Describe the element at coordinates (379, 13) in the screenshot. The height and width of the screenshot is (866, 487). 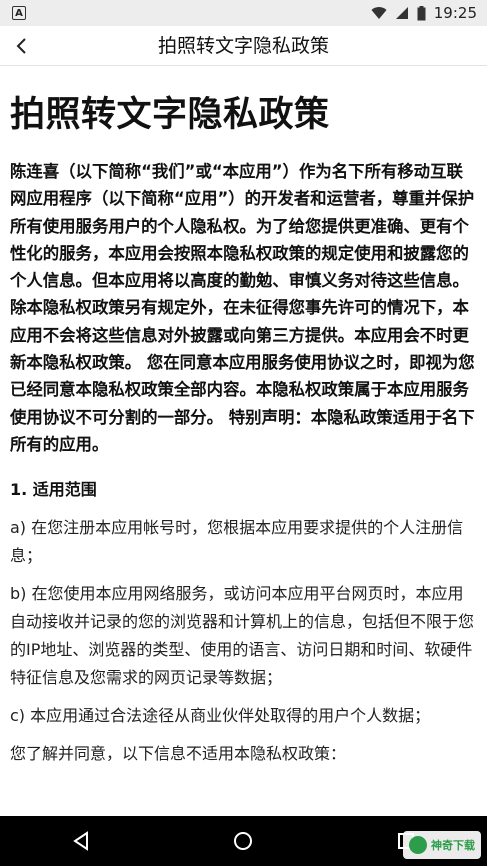
I see `wifi-icon` at that location.